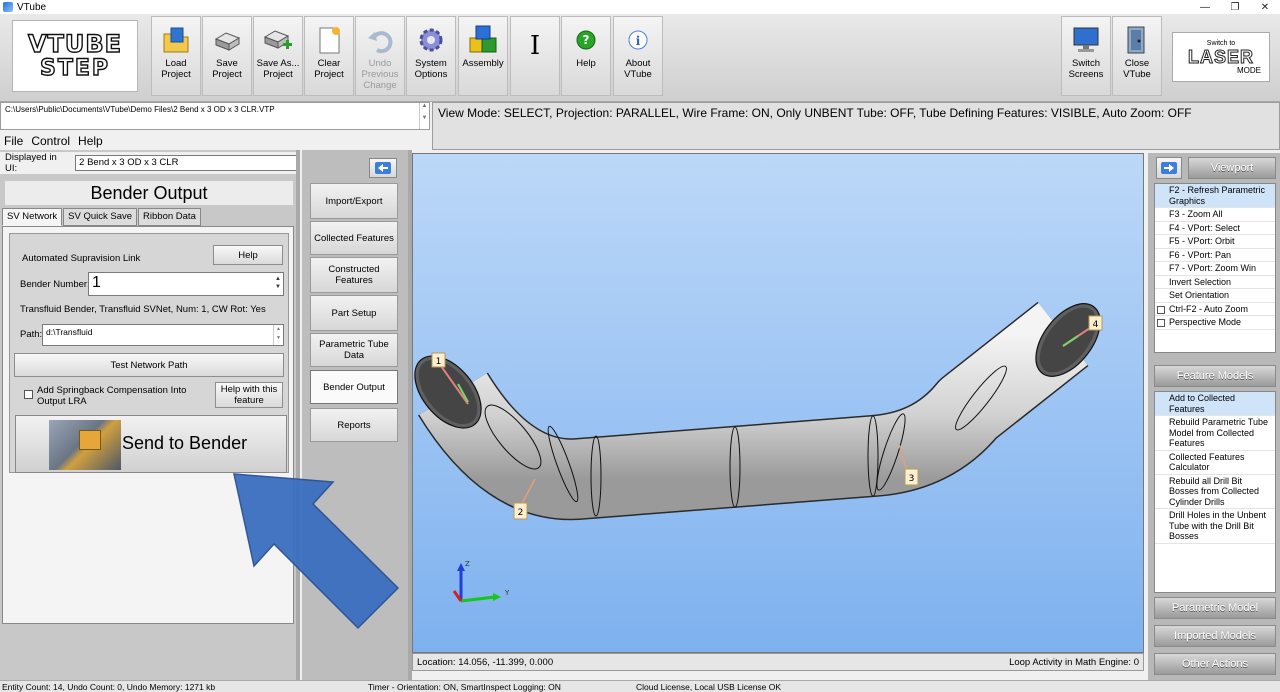  What do you see at coordinates (535, 46) in the screenshot?
I see `text-cursor-icon: I` at bounding box center [535, 46].